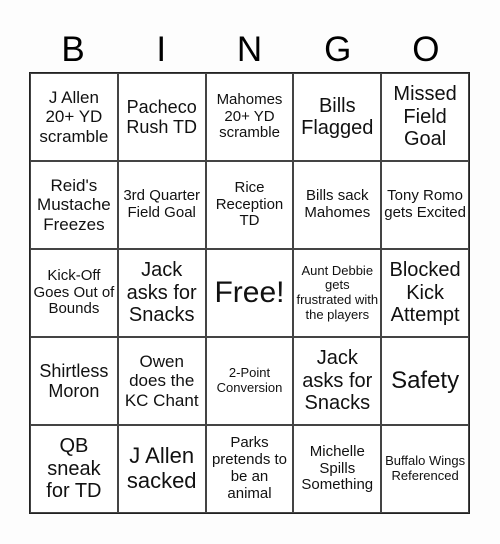 The image size is (500, 544). I want to click on free-space: Free!, so click(249, 293).